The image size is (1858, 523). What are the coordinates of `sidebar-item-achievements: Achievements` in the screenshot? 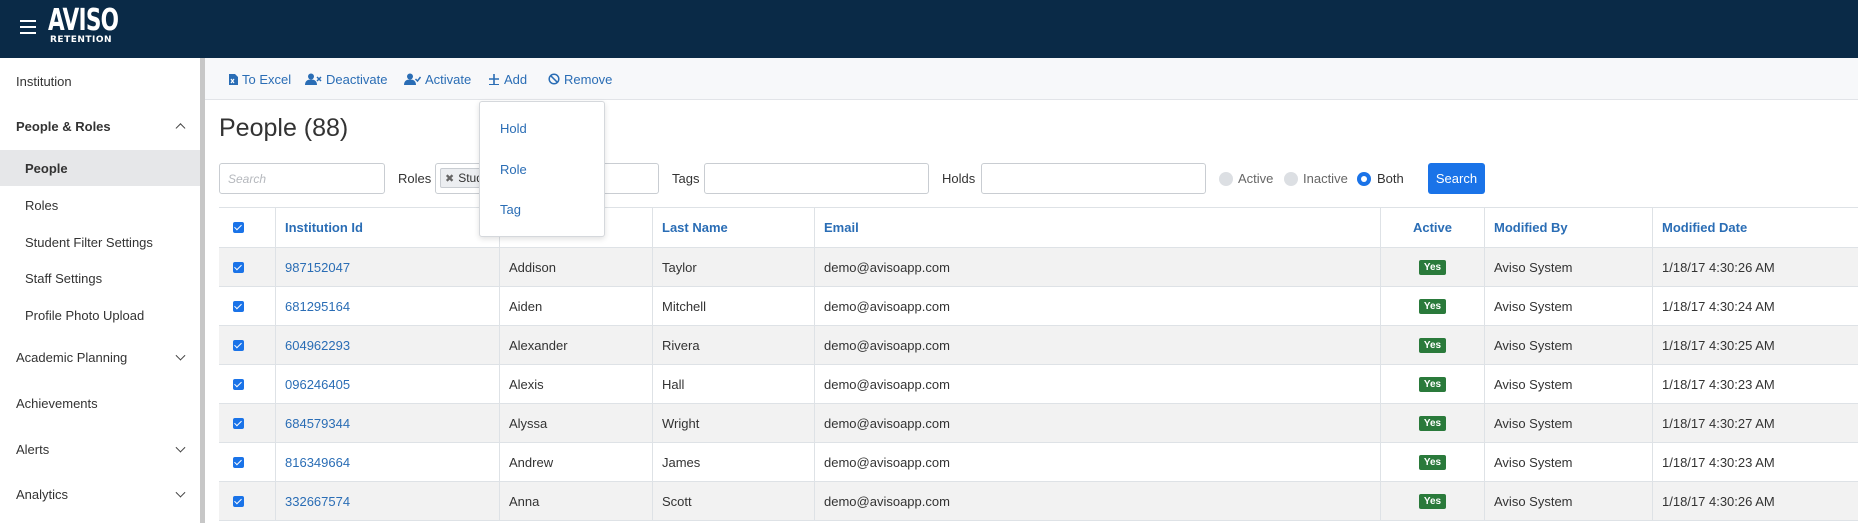 It's located at (100, 403).